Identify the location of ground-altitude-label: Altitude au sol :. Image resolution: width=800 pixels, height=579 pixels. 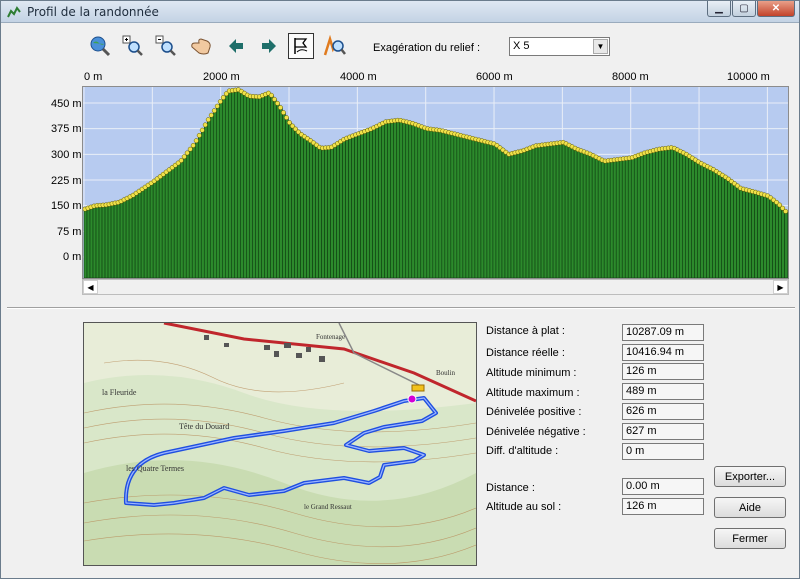
(524, 507).